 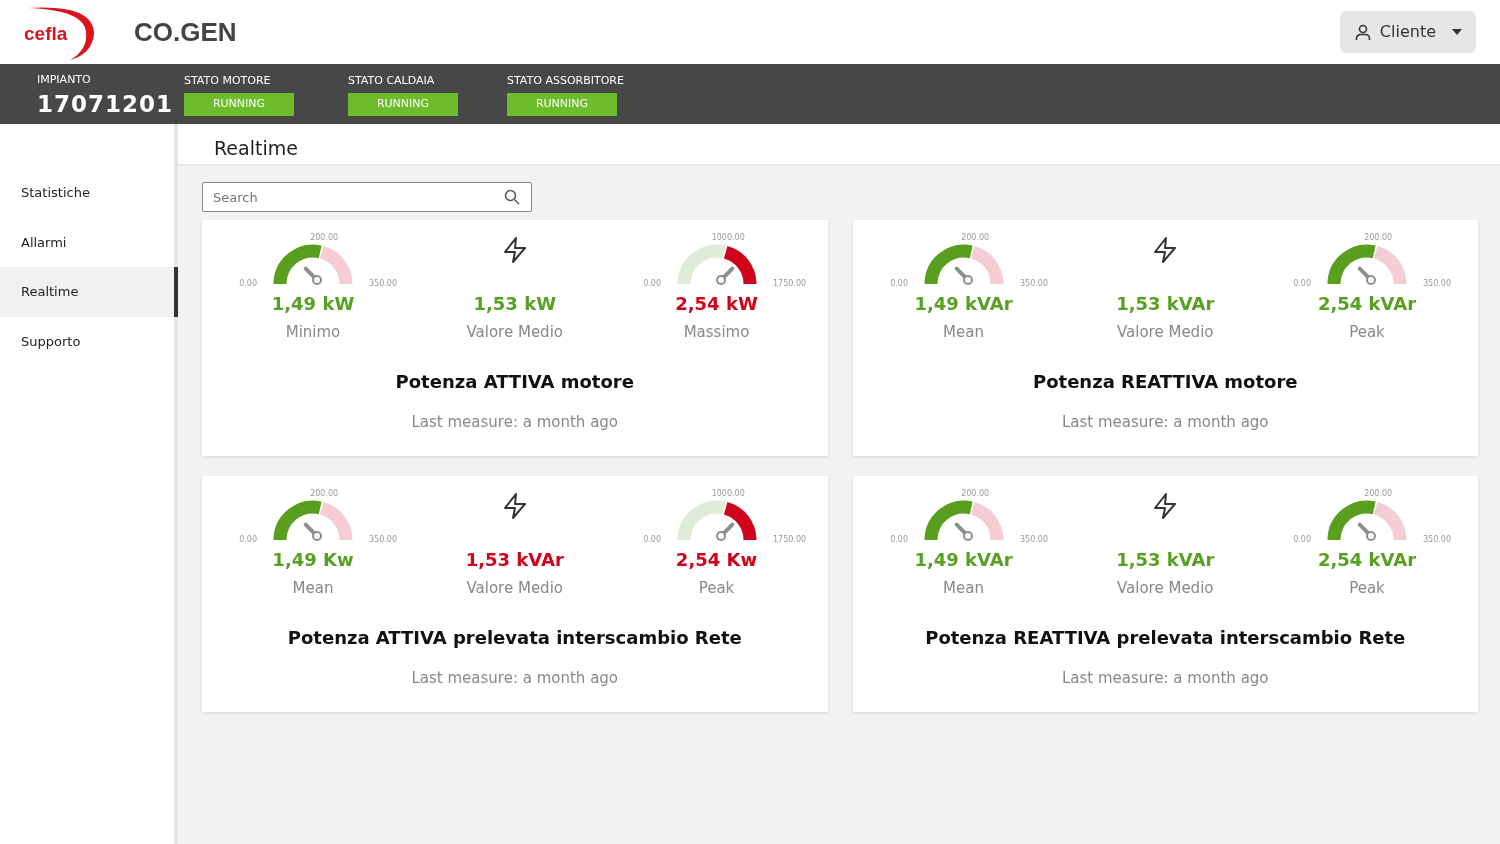 What do you see at coordinates (87, 341) in the screenshot?
I see `sidebar-item: Supporto` at bounding box center [87, 341].